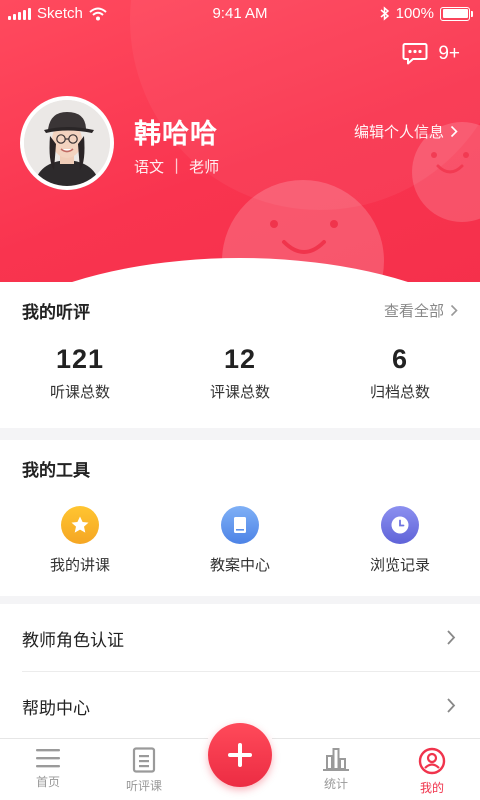 This screenshot has width=480, height=800. What do you see at coordinates (414, 13) in the screenshot?
I see `battery-percent: 100%` at bounding box center [414, 13].